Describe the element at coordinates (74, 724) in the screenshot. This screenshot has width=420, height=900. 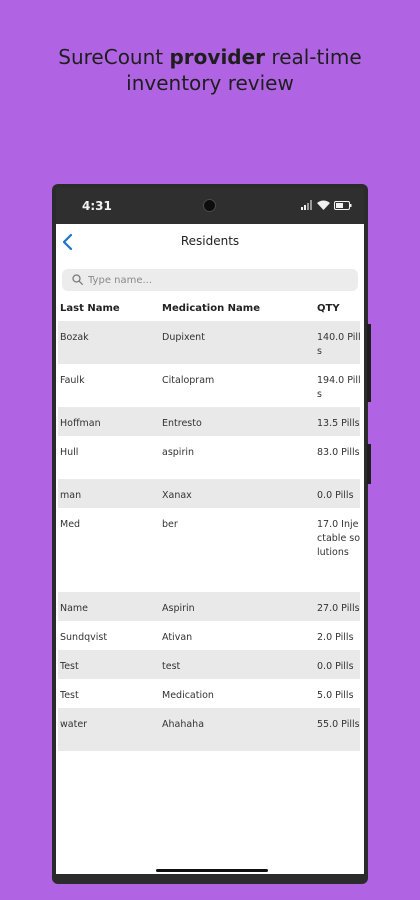
I see `cell-last-name: water` at that location.